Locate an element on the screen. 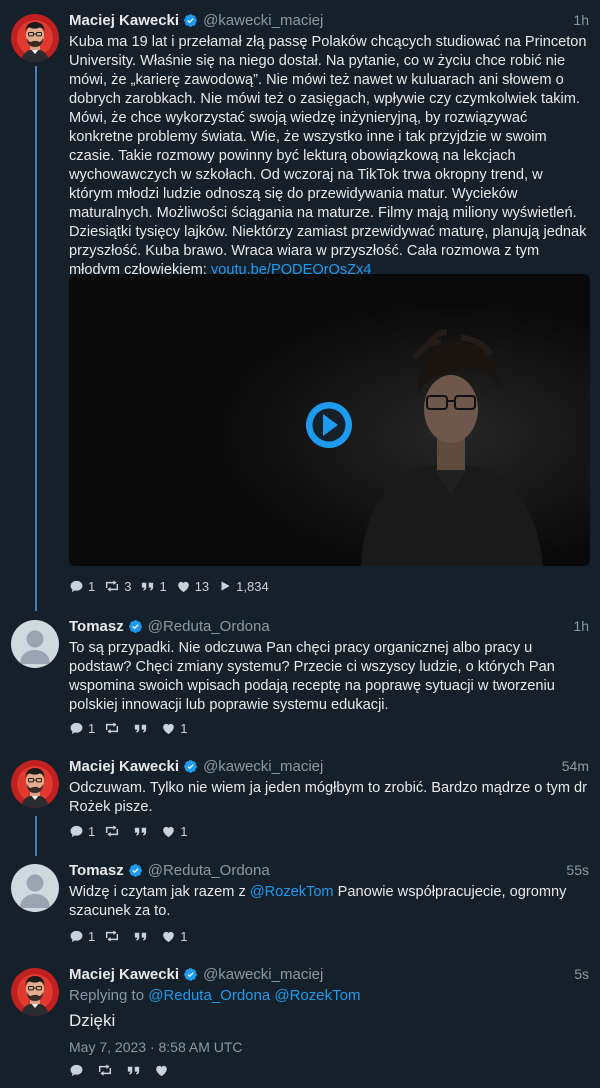 Image resolution: width=600 pixels, height=1088 pixels. reply-button is located at coordinates (78, 1070).